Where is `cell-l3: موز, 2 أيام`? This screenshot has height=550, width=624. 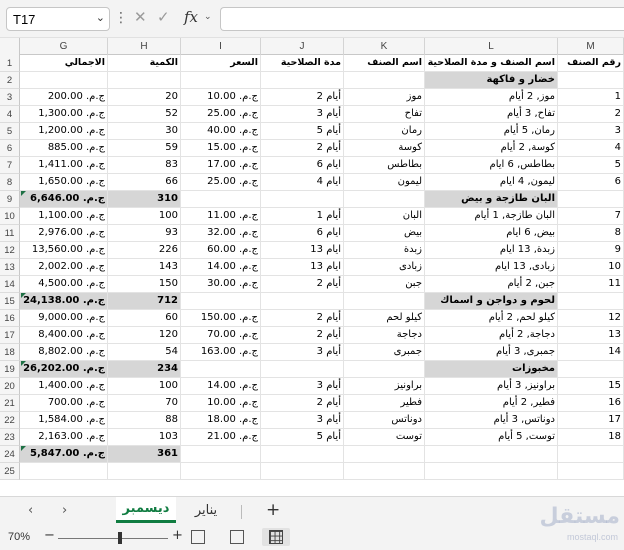
cell-l3: موز, 2 أيام is located at coordinates (491, 97).